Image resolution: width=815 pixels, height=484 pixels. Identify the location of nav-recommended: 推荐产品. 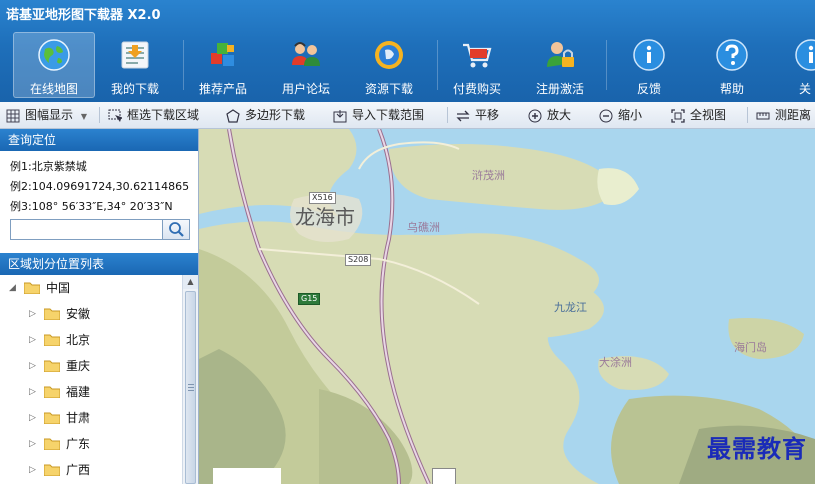
(223, 65).